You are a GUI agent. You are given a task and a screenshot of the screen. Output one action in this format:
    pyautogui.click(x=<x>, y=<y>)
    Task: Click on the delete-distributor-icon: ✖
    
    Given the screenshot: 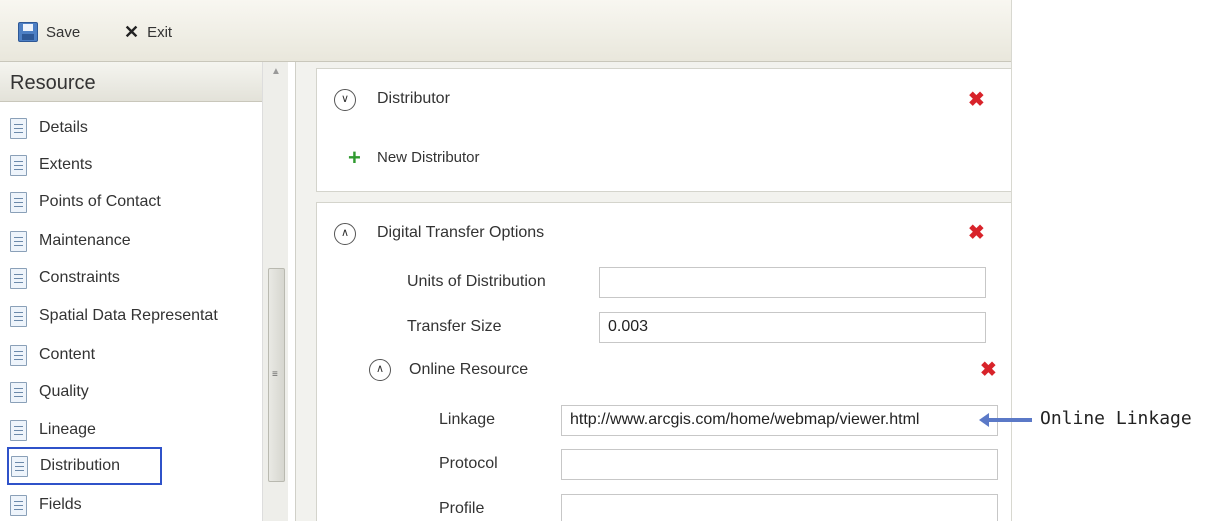 What is the action you would take?
    pyautogui.click(x=976, y=100)
    